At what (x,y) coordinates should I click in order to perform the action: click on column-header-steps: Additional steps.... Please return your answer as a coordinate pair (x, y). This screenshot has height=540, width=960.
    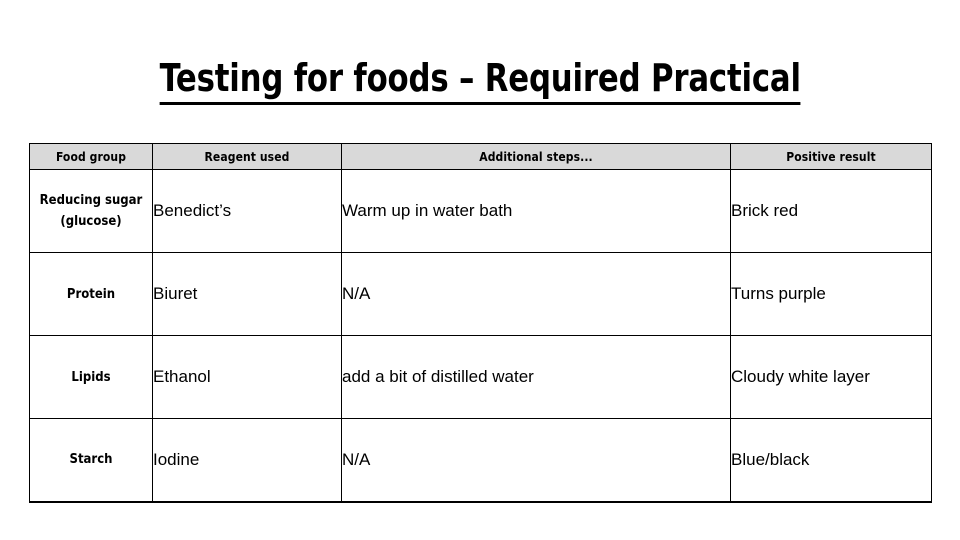
    Looking at the image, I should click on (536, 156).